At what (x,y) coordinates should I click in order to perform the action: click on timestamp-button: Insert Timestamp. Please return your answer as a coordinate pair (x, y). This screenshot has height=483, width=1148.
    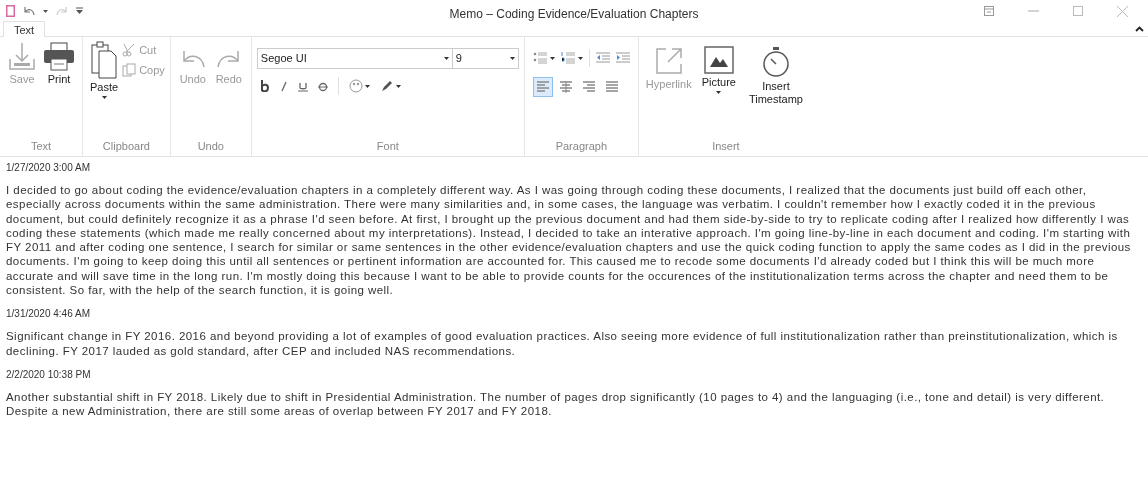
    Looking at the image, I should click on (775, 75).